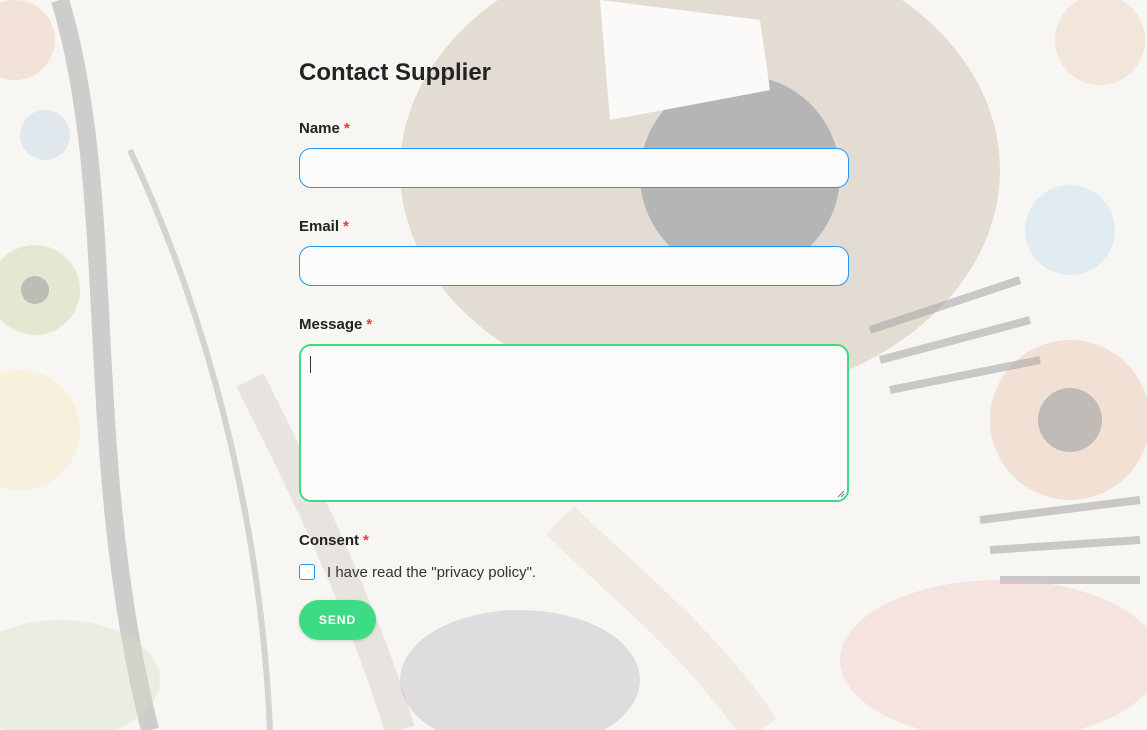 This screenshot has height=730, width=1147. I want to click on page-title: Contact Supplier, so click(395, 72).